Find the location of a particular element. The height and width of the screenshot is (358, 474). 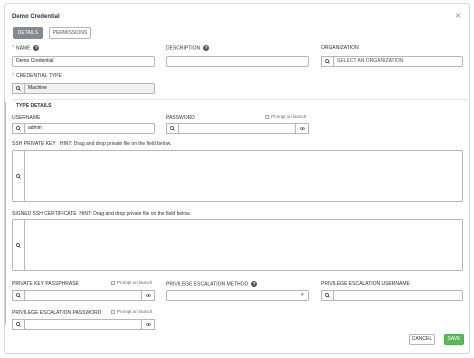

privilege-escalation-username-label: PRIVILEGE ESCALATION USERNAME is located at coordinates (365, 284).